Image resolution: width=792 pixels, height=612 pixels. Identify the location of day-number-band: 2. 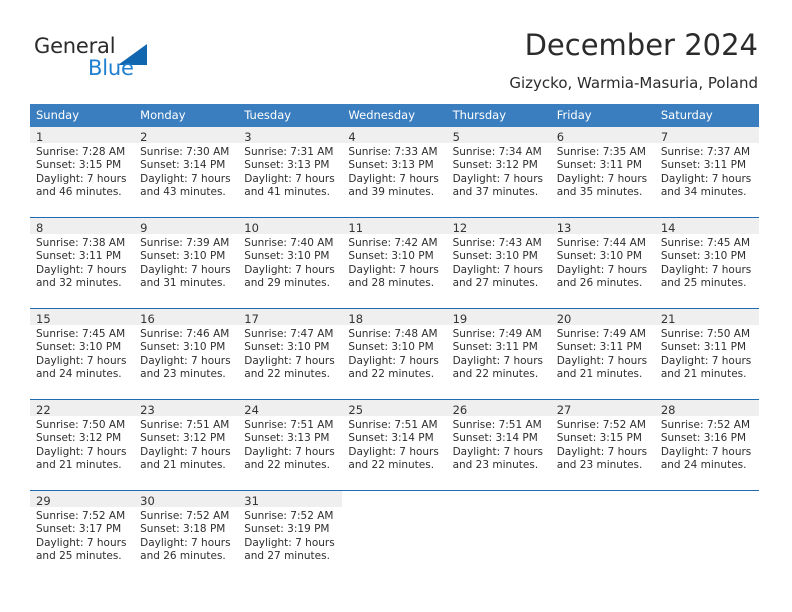
(186, 135).